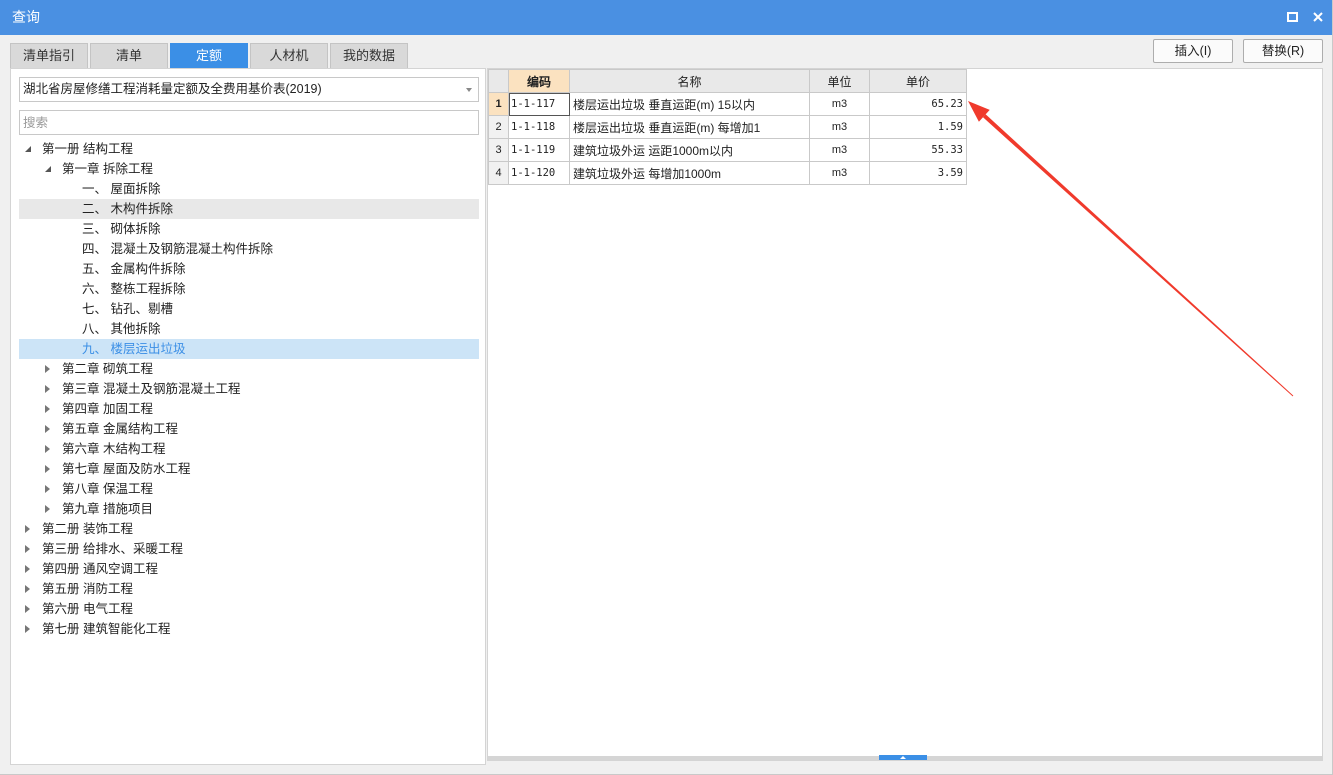 The height and width of the screenshot is (775, 1333). Describe the element at coordinates (1283, 51) in the screenshot. I see `replace-button: 替换(R)` at that location.